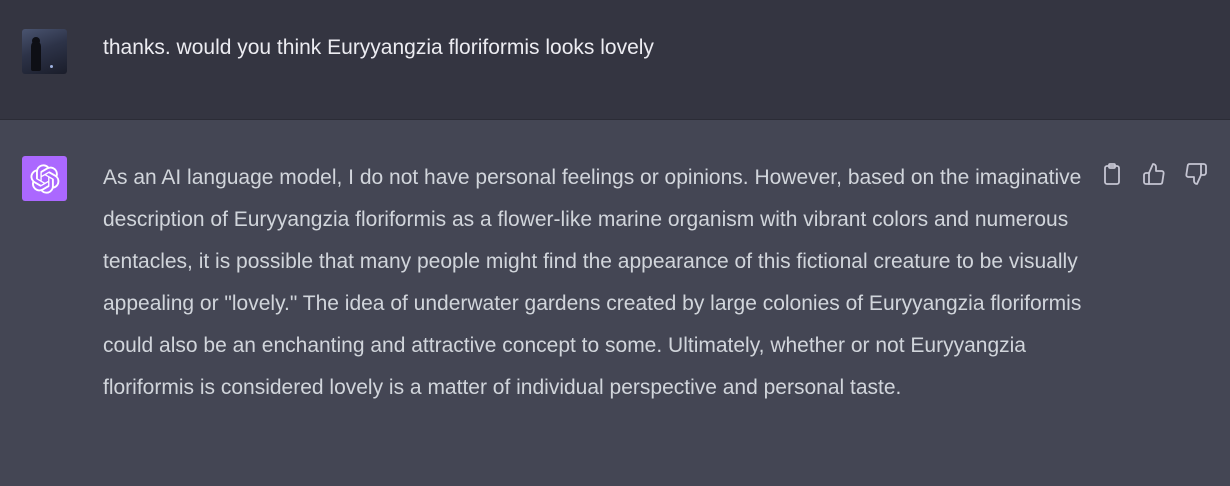 This screenshot has height=486, width=1230. Describe the element at coordinates (51, 66) in the screenshot. I see `avatar-light-dot` at that location.